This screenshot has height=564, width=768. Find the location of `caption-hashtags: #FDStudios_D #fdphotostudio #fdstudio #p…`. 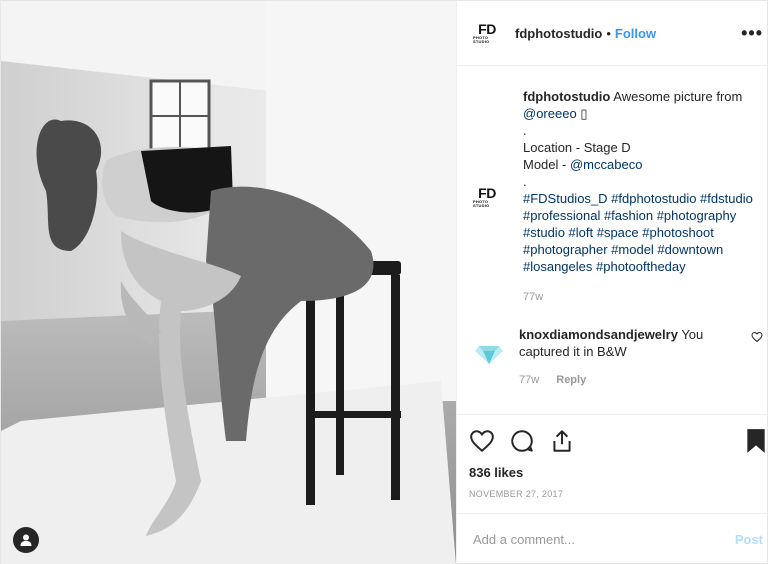

caption-hashtags: #FDStudios_D #fdphotostudio #fdstudio #p… is located at coordinates (638, 232).